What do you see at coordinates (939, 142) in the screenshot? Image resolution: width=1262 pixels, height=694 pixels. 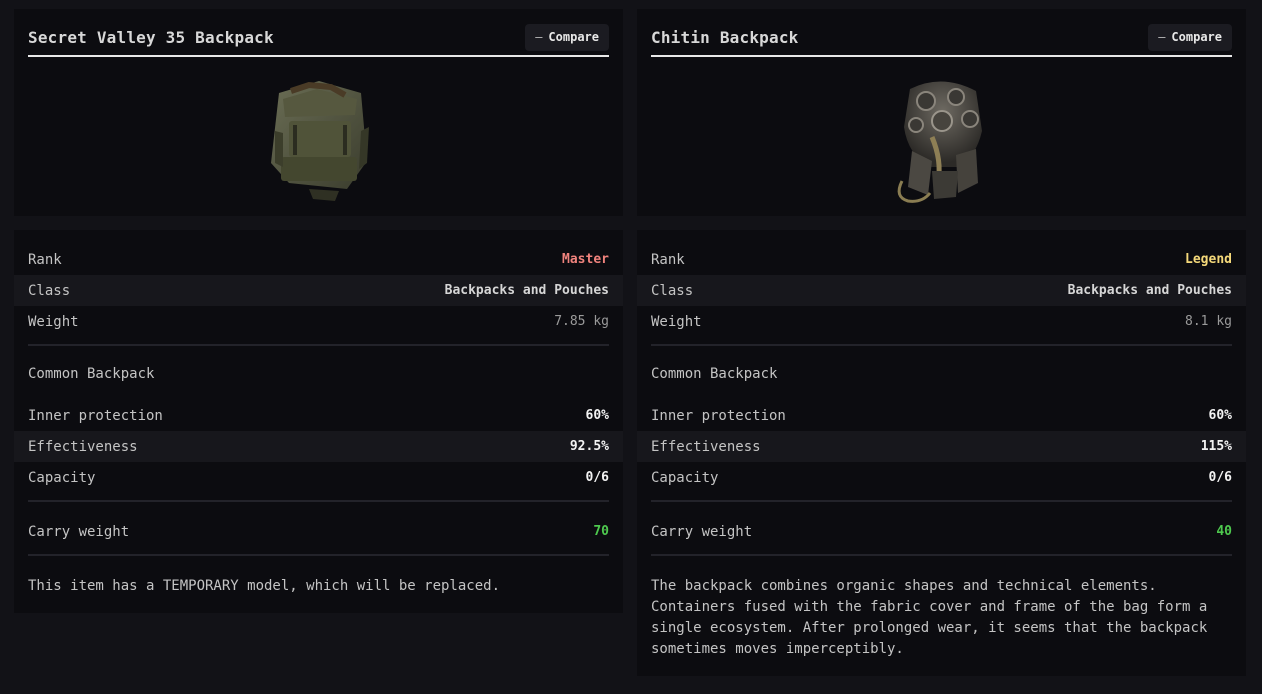 I see `backpack-chitin-icon` at bounding box center [939, 142].